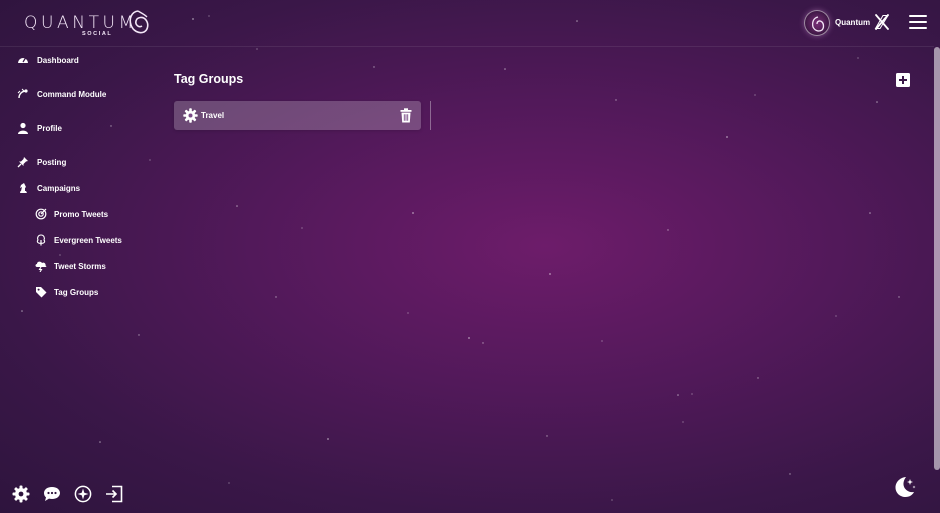  Describe the element at coordinates (22, 93) in the screenshot. I see `satellite-icon` at that location.